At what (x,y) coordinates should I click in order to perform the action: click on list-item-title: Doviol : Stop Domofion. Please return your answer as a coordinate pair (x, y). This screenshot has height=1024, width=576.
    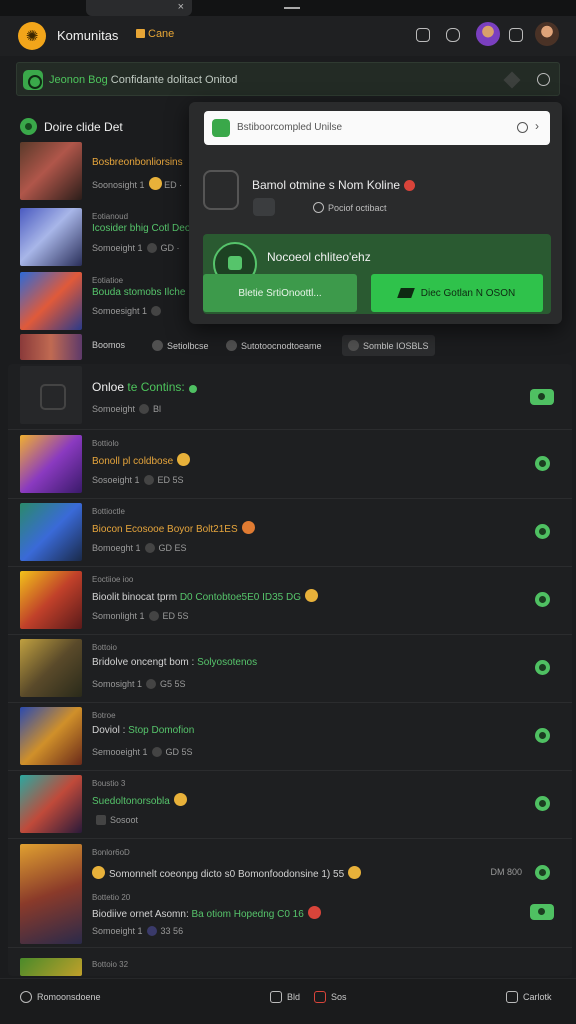
    Looking at the image, I should click on (143, 730).